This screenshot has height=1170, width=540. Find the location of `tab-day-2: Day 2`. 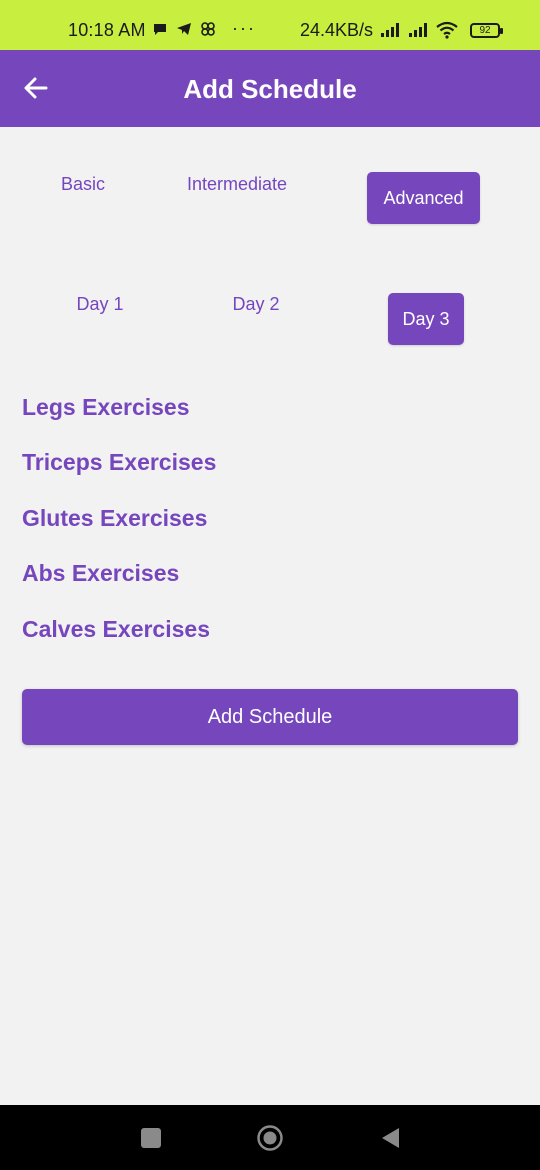

tab-day-2: Day 2 is located at coordinates (256, 307).